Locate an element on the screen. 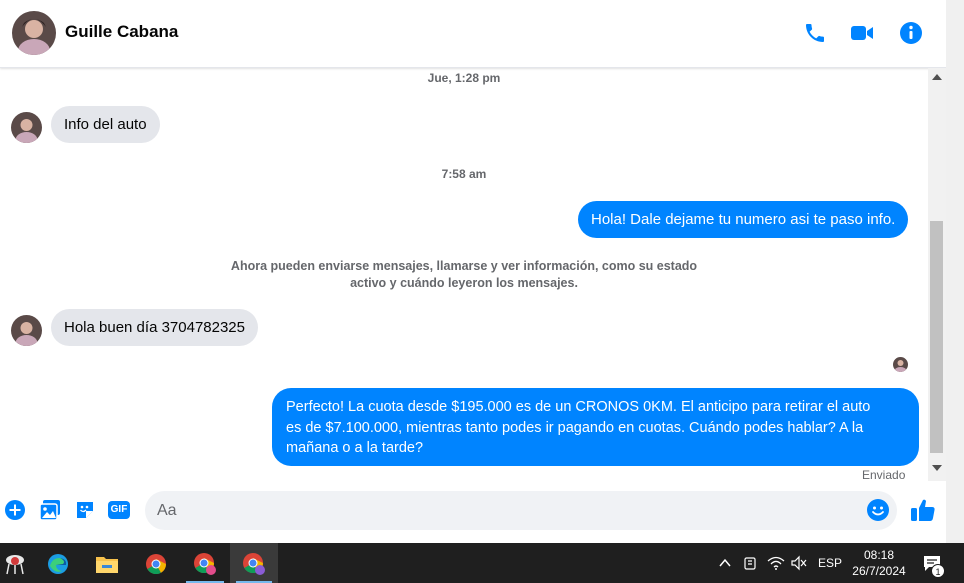 This screenshot has width=964, height=583. scroll-down-arrow is located at coordinates (937, 468).